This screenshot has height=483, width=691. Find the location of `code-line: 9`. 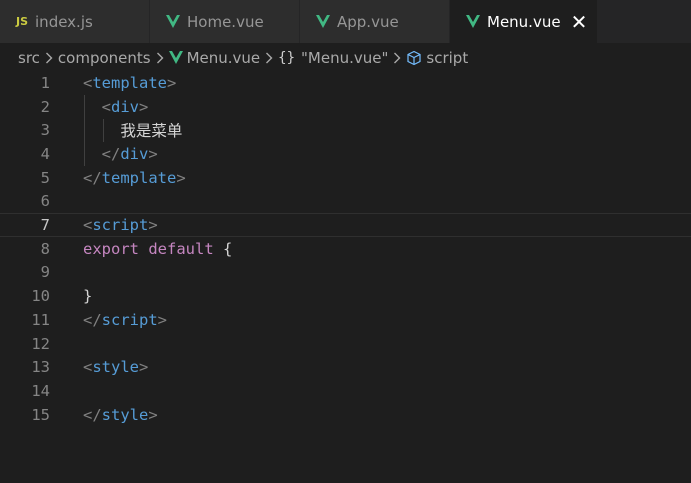

code-line: 9 is located at coordinates (345, 273).